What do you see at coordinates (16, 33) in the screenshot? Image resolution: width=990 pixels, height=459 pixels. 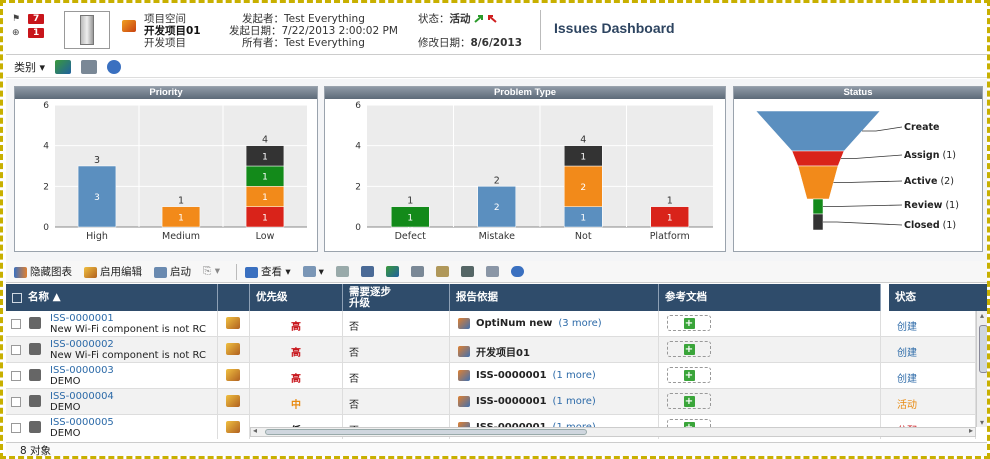 I see `route-icon: ⊕` at bounding box center [16, 33].